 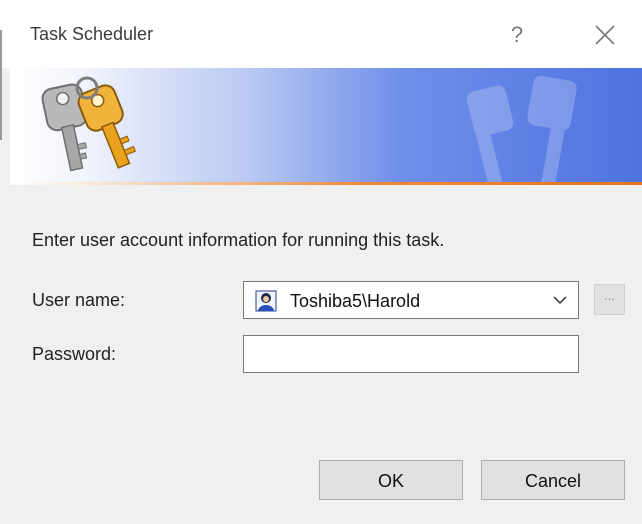 What do you see at coordinates (1, 85) in the screenshot?
I see `window-edge` at bounding box center [1, 85].